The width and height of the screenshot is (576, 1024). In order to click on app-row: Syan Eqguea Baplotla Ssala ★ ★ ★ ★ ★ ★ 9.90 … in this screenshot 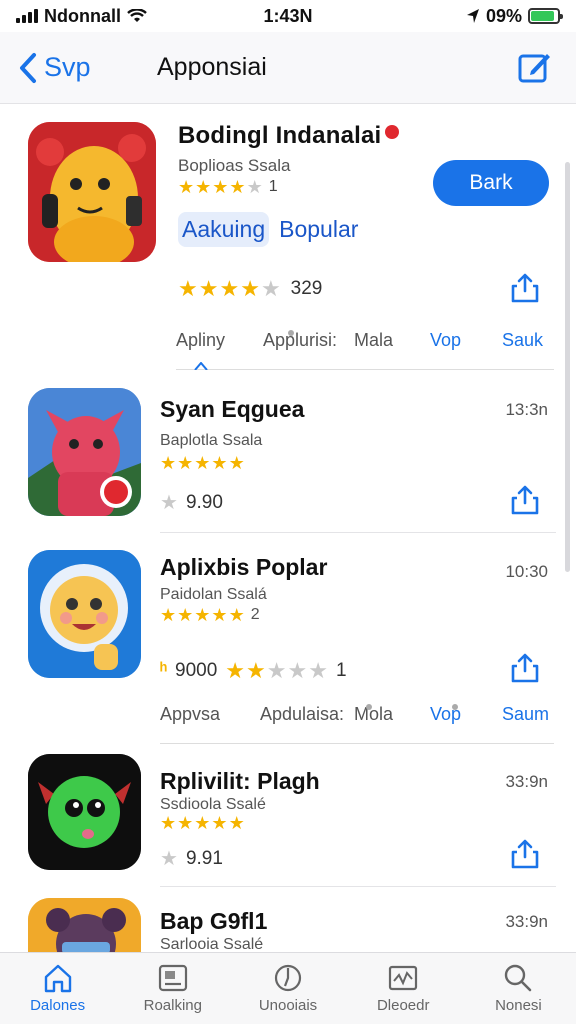, I will do `click(288, 461)`.